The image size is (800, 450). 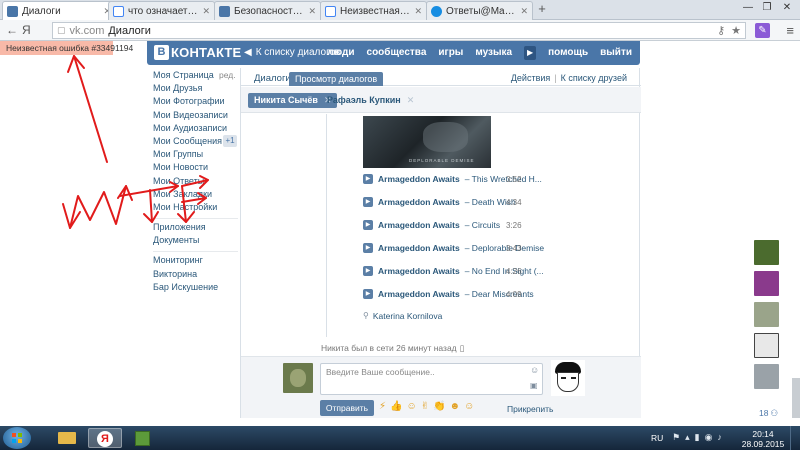 What do you see at coordinates (431, 379) in the screenshot?
I see `message-input: Введите Ваше сообщение..` at bounding box center [431, 379].